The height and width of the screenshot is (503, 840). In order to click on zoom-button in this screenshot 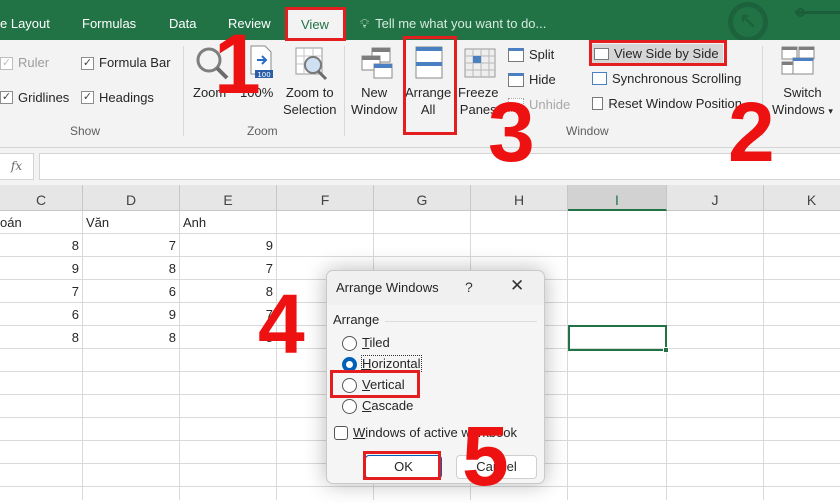, I will do `click(213, 65)`.